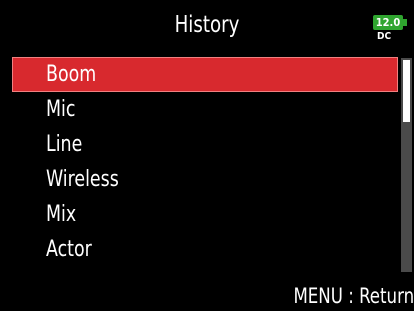 The image size is (414, 311). Describe the element at coordinates (71, 74) in the screenshot. I see `list-item-label: Boom` at that location.